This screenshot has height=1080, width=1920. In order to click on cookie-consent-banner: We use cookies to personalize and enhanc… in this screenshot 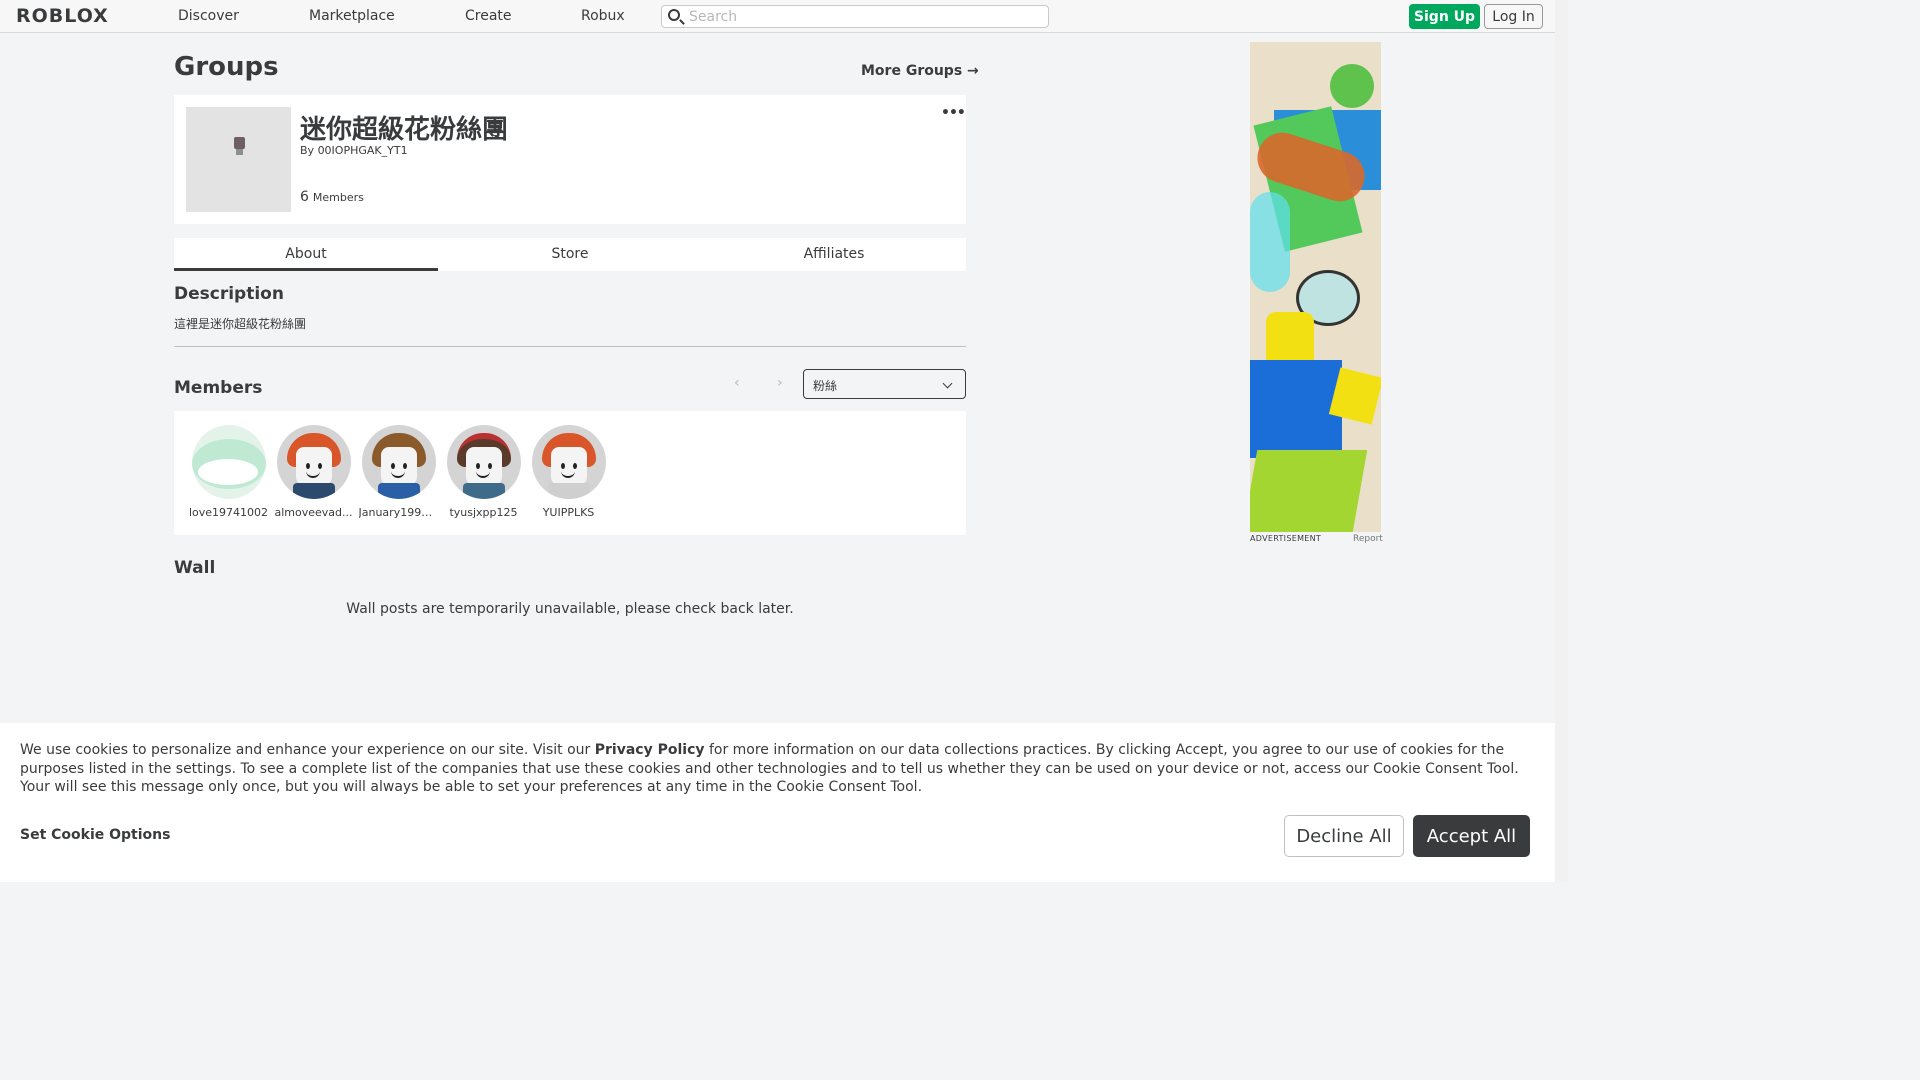, I will do `click(777, 802)`.